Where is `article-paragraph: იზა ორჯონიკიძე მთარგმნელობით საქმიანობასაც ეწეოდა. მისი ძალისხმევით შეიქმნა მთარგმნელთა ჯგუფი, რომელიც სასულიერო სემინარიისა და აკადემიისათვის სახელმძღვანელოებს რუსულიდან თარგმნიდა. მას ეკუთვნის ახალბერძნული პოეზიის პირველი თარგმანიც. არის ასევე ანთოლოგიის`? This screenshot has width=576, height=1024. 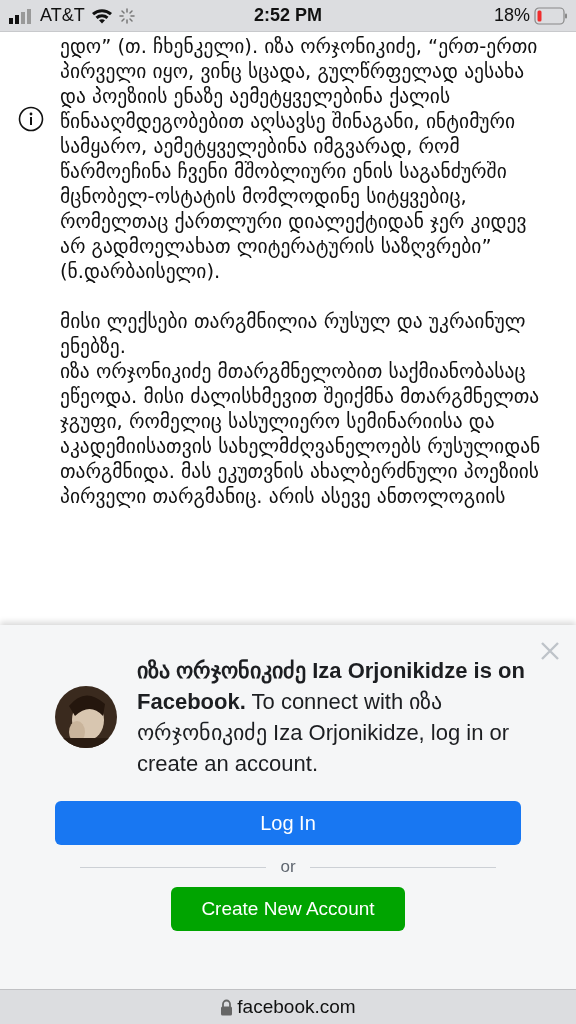 article-paragraph: იზა ორჯონიკიძე მთარგმნელობით საქმიანობასაც ეწეოდა. მისი ძალისხმევით შეიქმნა მთარგმნელთა ჯგუფი, რომელიც სასულიერო სემინარიისა და აკადემიისათვის სახელმძღვანელოებს რუსულიდან თარგმნიდა. მას ეკუთვნის ახალბერძნული პოეზიის პირველი თარგმანიც. არის ასევე ანთოლოგიის is located at coordinates (301, 434).